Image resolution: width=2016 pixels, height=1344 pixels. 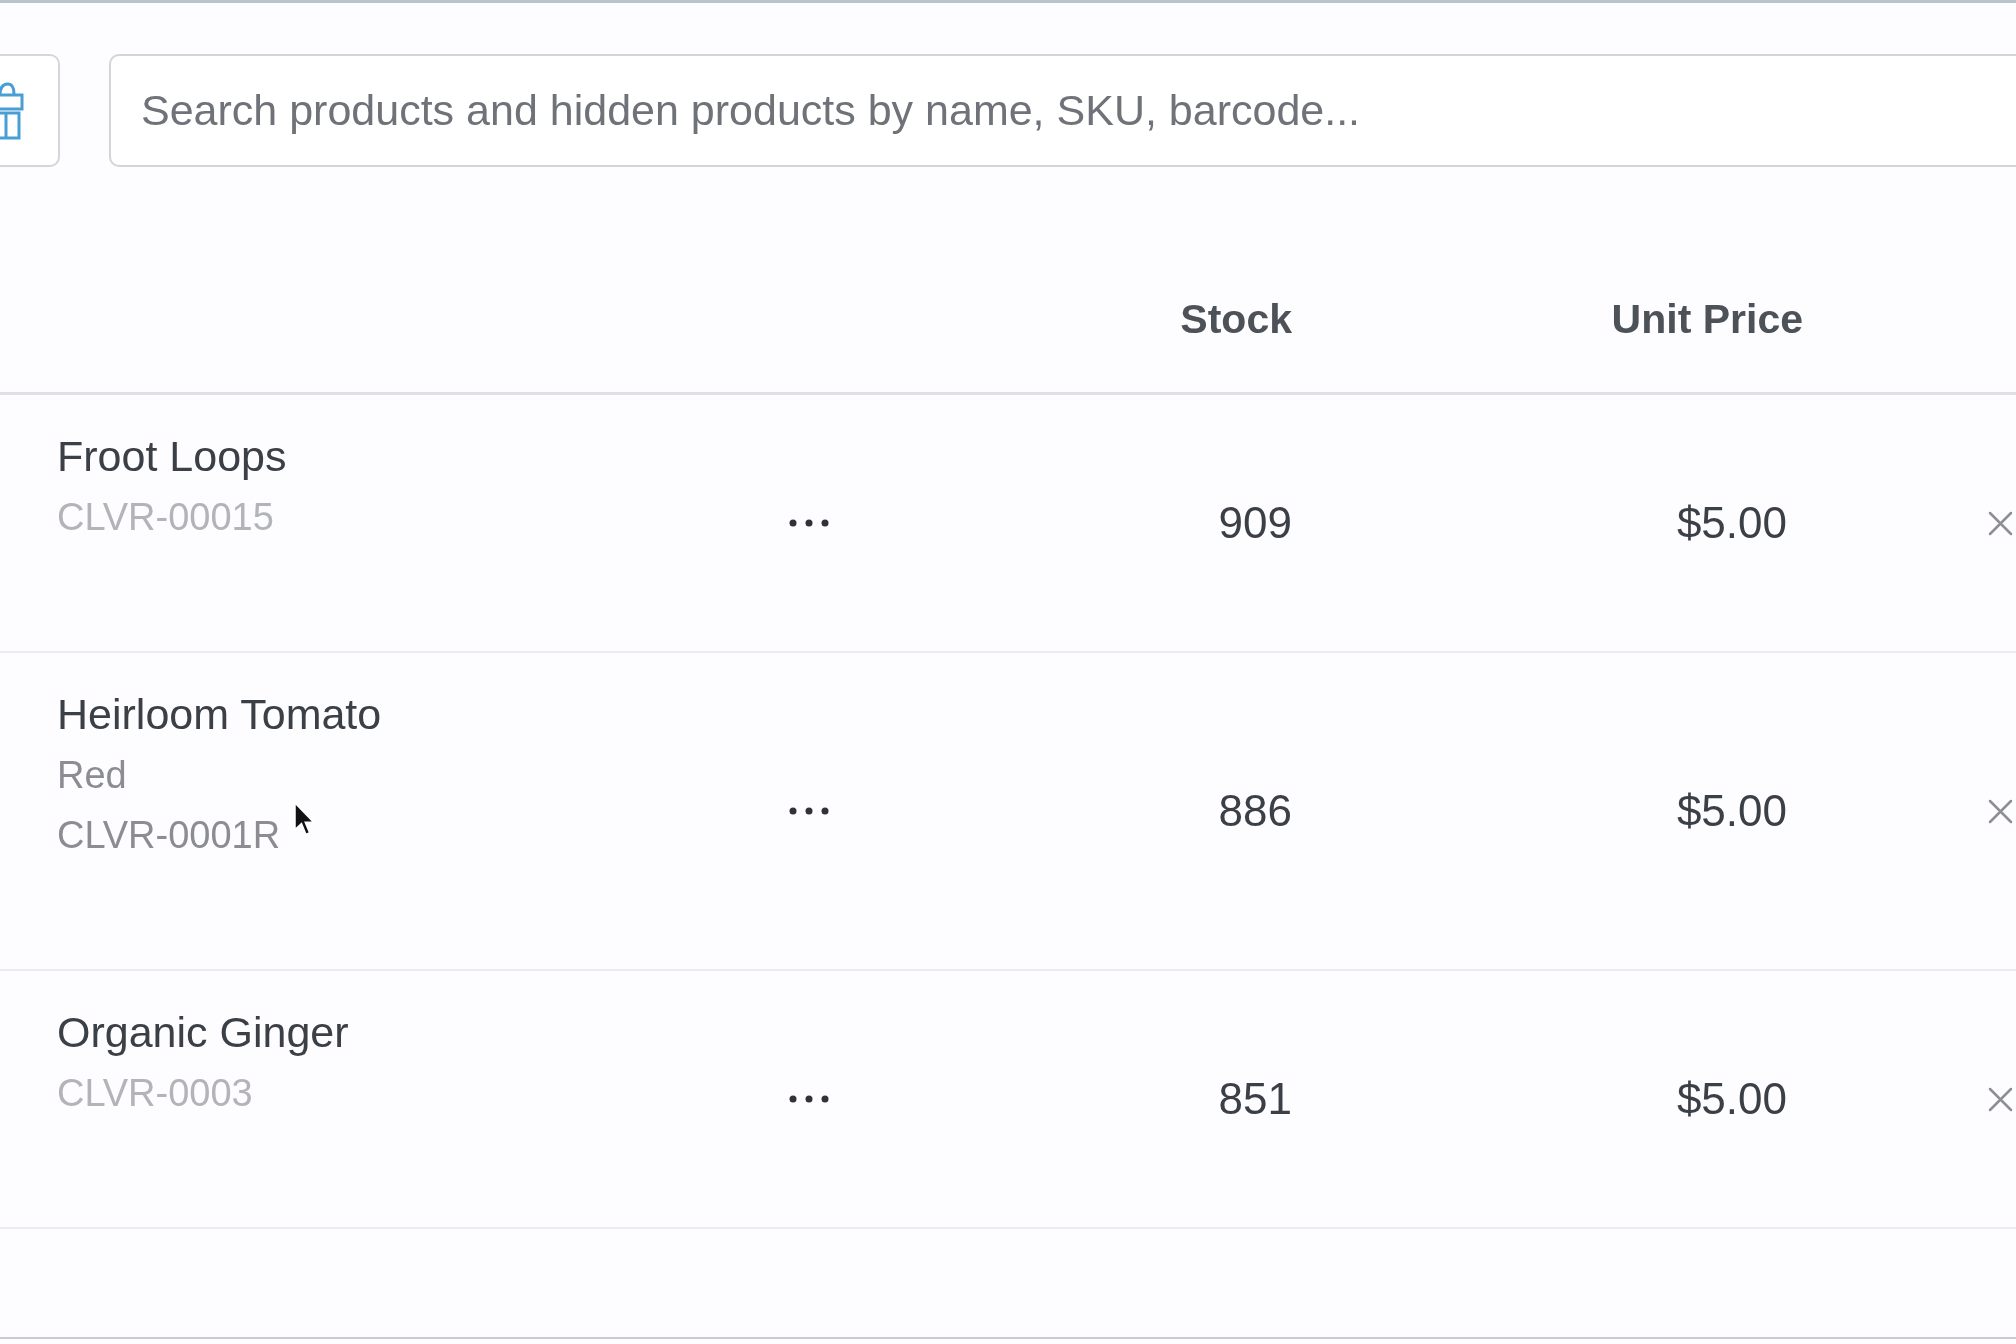 I want to click on gift-icon, so click(x=12, y=110).